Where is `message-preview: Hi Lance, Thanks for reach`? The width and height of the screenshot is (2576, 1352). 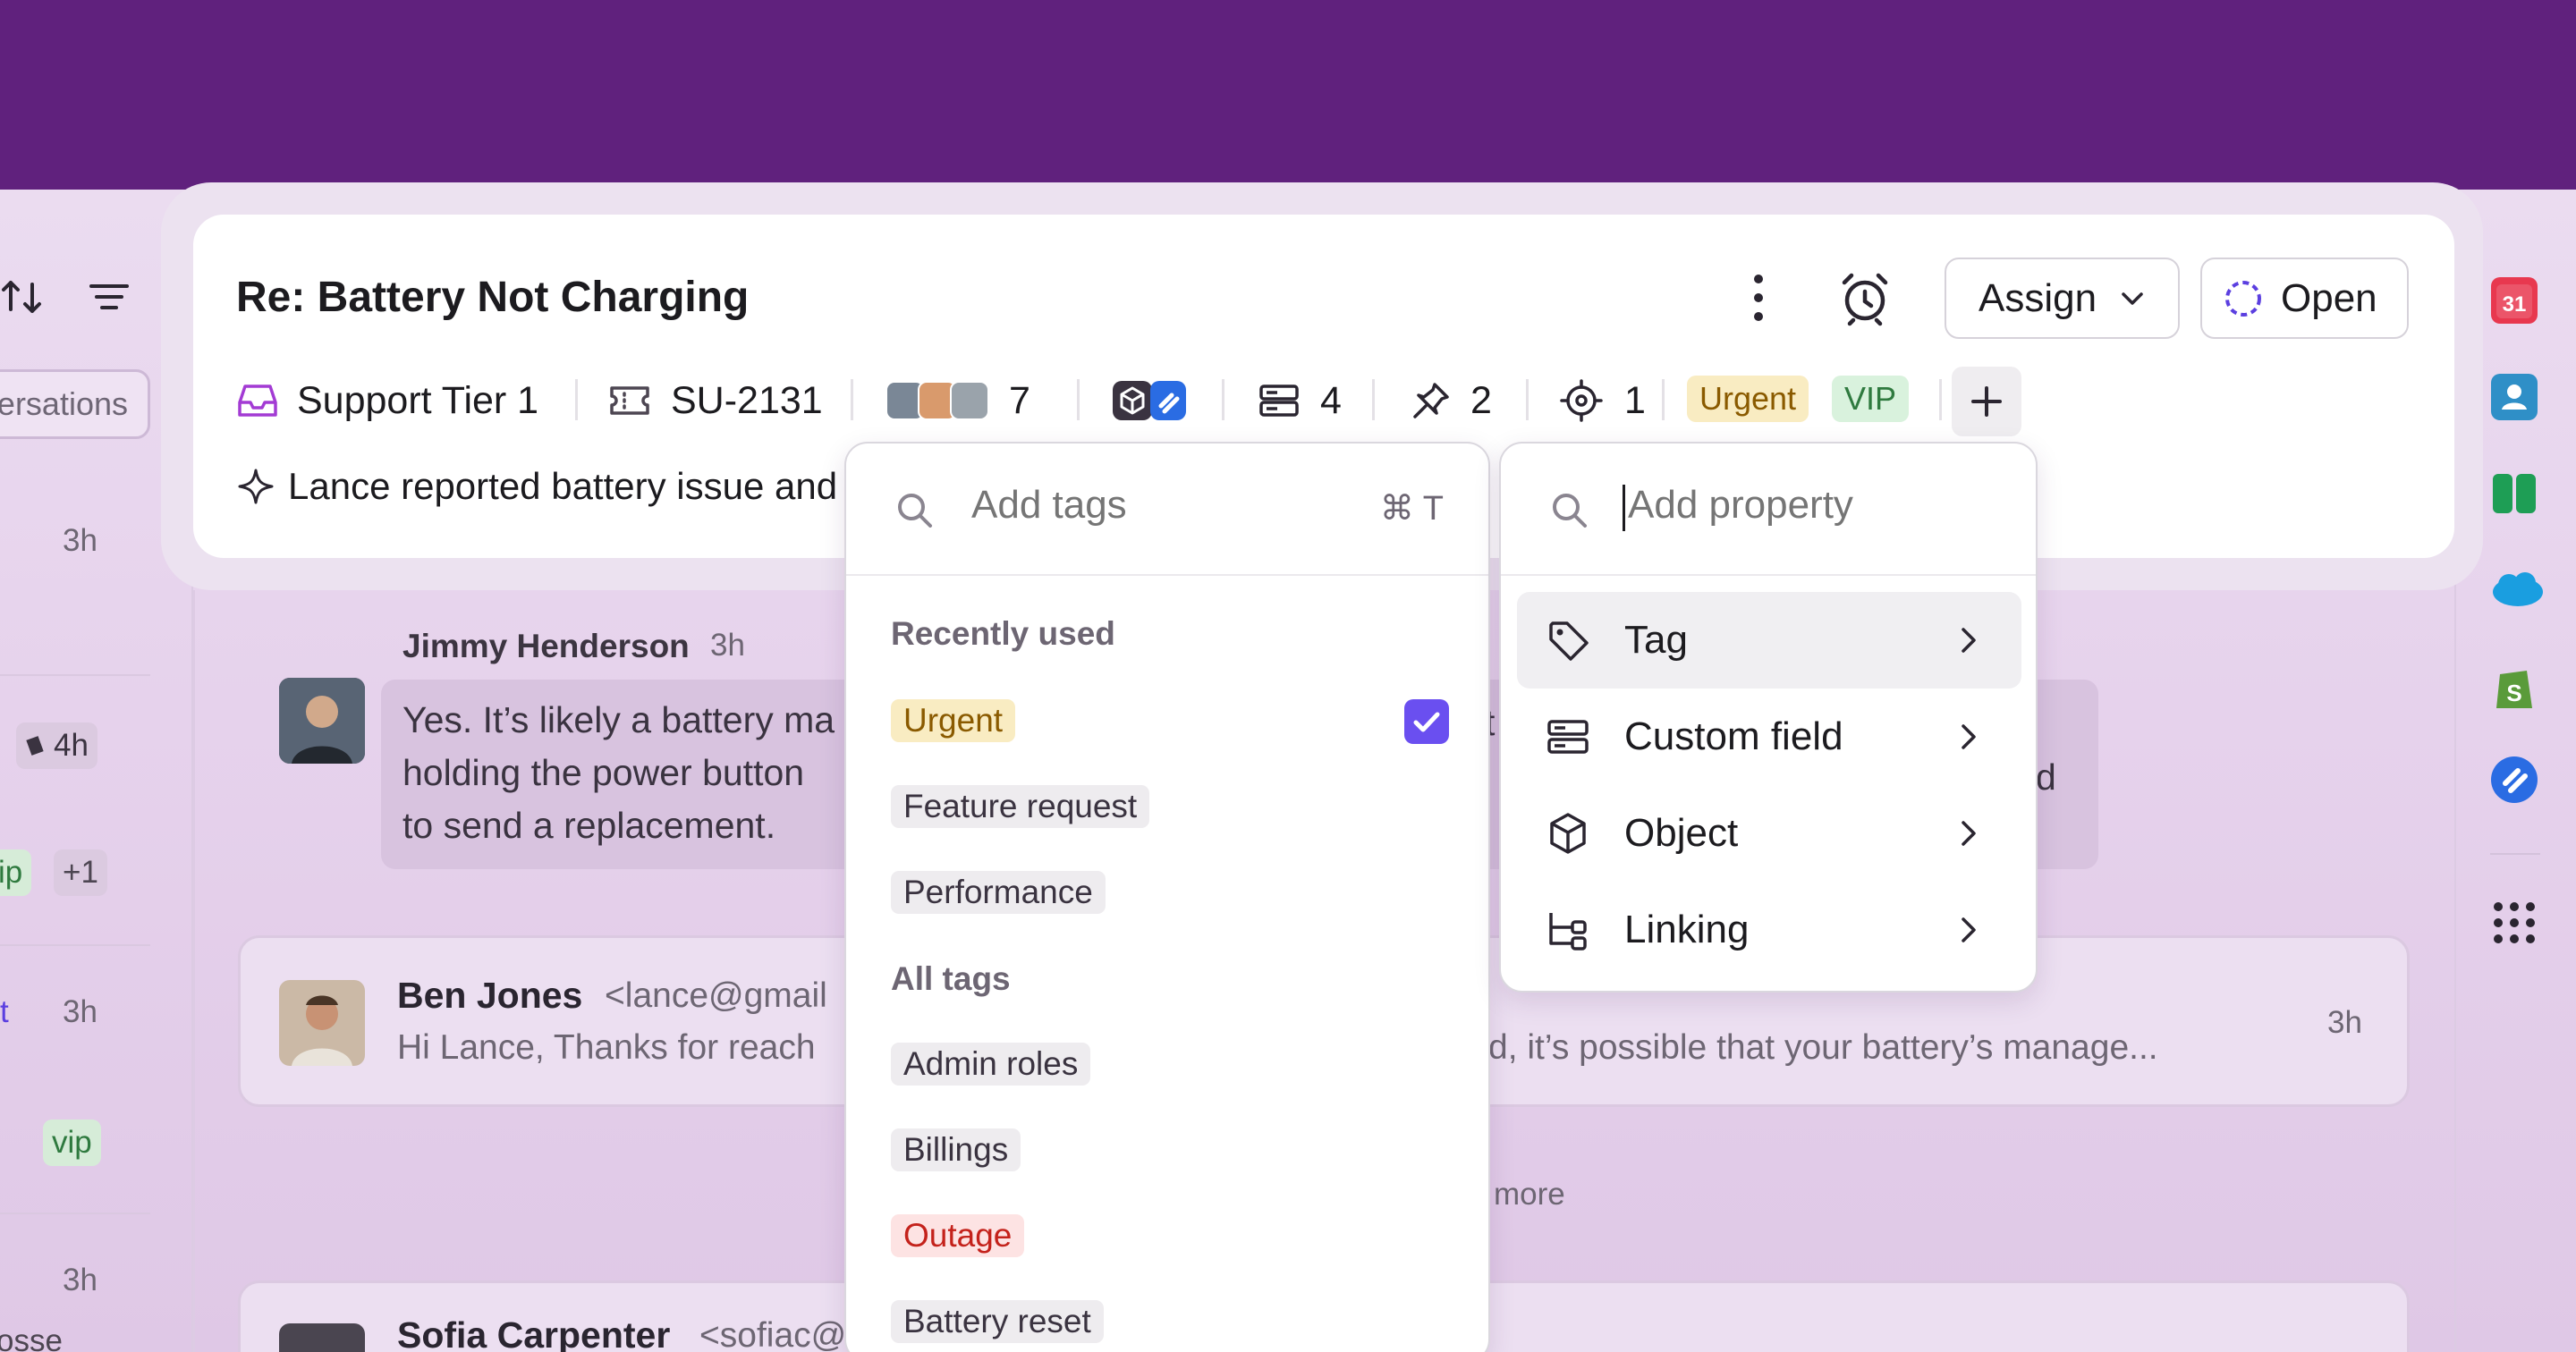
message-preview: Hi Lance, Thanks for reach is located at coordinates (606, 1047).